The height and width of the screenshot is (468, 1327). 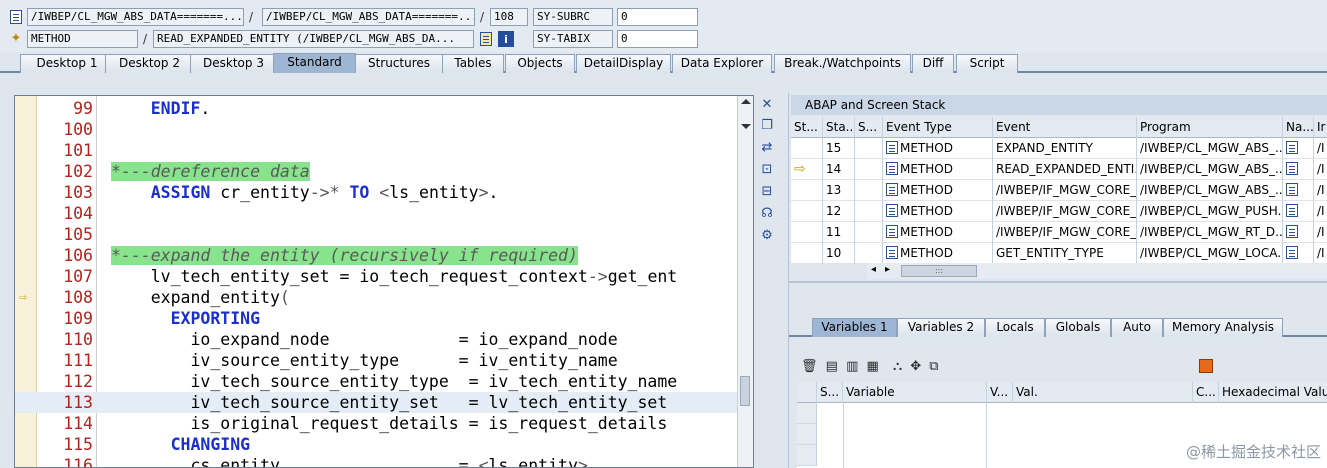 I want to click on line-field: 108, so click(x=509, y=17).